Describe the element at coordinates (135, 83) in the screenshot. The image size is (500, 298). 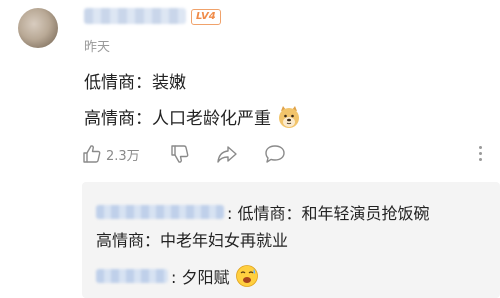
I see `comment-line-1-text: 低情商：装嫩` at that location.